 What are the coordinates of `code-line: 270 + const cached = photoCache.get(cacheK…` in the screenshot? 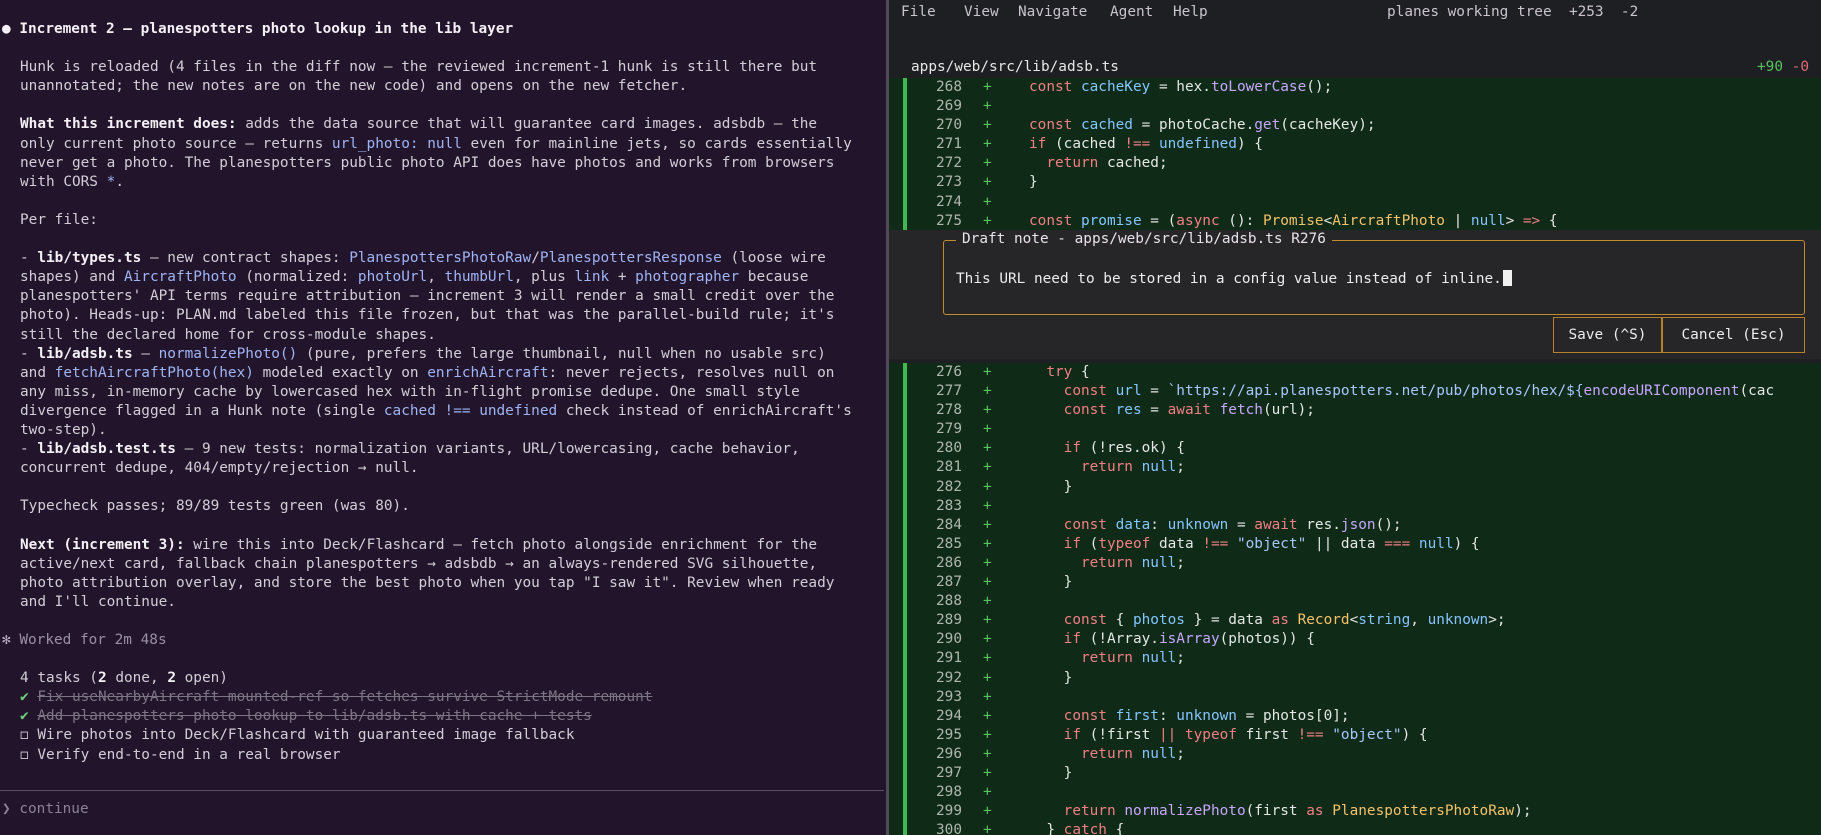 It's located at (1355, 125).